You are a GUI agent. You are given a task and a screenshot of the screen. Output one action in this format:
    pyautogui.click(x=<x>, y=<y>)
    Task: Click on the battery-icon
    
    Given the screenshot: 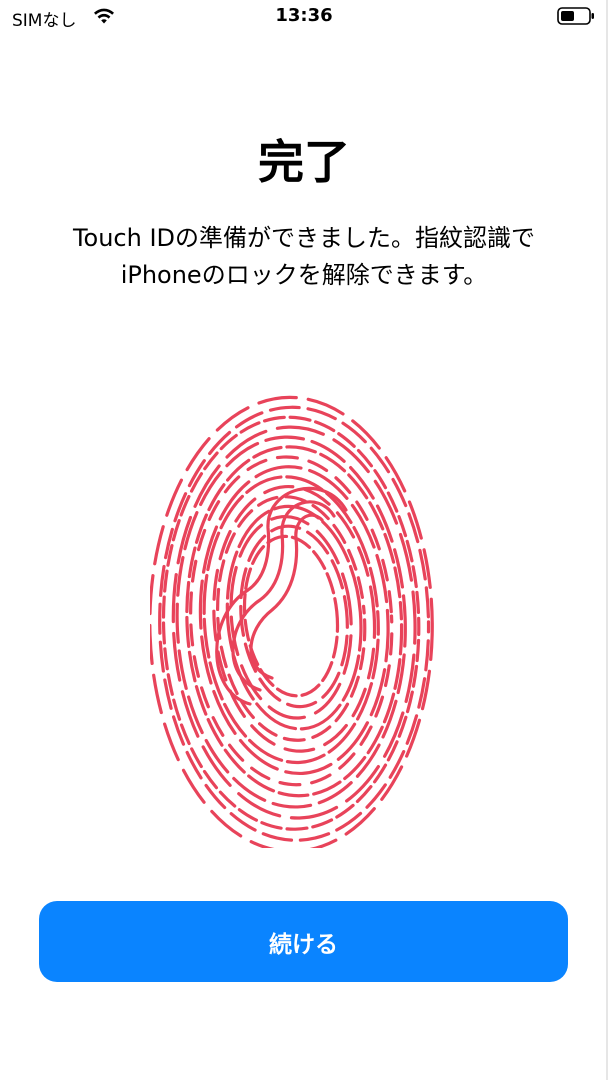 What is the action you would take?
    pyautogui.click(x=575, y=16)
    